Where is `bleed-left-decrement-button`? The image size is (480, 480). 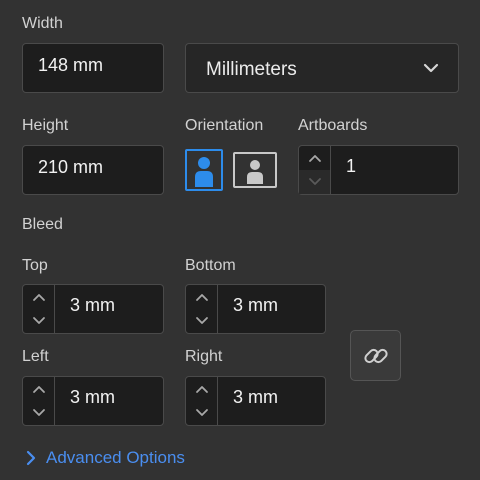
bleed-left-decrement-button is located at coordinates (38, 413).